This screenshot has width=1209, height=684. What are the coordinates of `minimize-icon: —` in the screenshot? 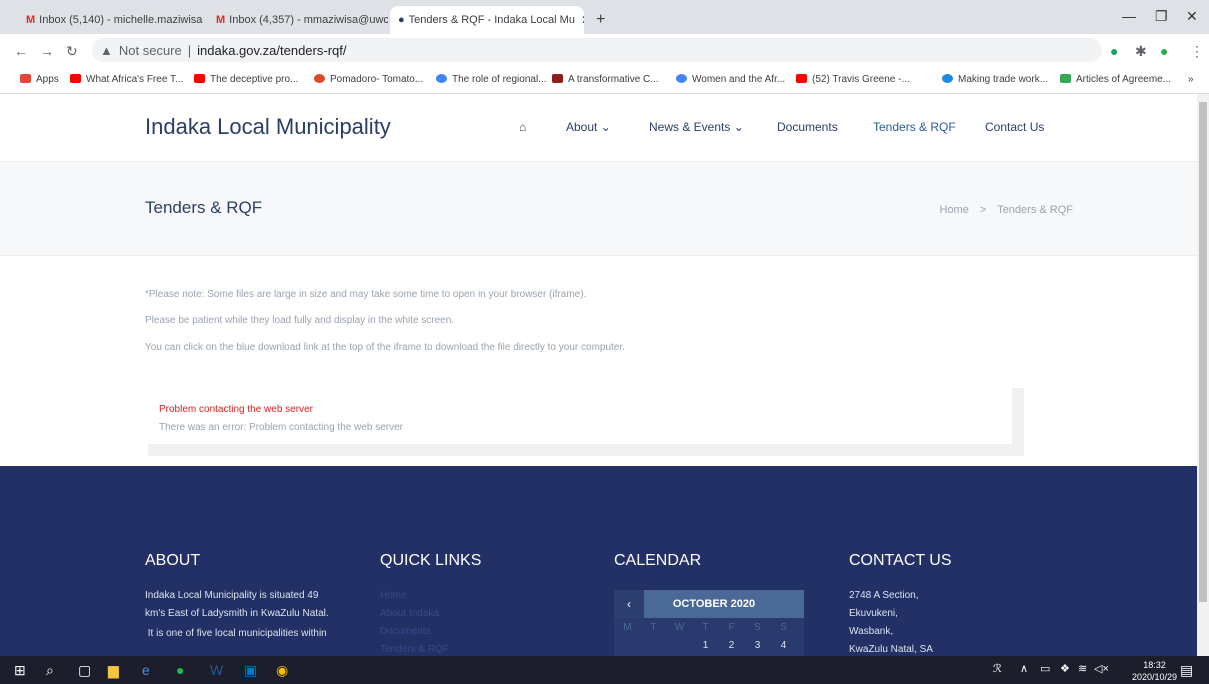 It's located at (1129, 16).